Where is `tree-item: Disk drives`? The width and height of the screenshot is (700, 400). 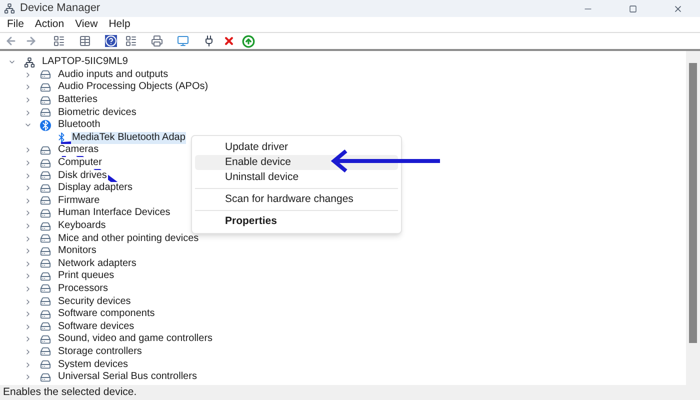
tree-item: Disk drives is located at coordinates (82, 176).